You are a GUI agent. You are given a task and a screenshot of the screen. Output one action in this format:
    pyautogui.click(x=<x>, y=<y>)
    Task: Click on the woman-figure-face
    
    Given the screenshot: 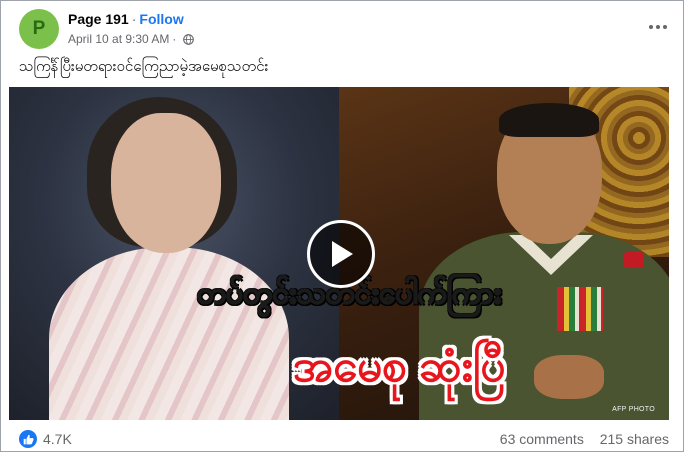 What is the action you would take?
    pyautogui.click(x=166, y=183)
    